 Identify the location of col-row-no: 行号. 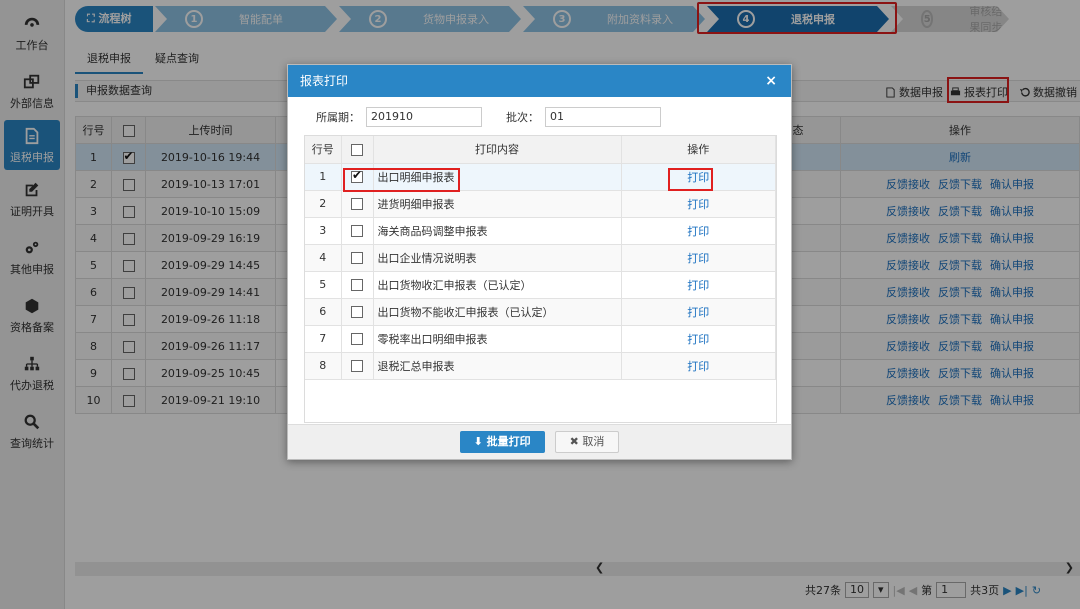
(323, 150).